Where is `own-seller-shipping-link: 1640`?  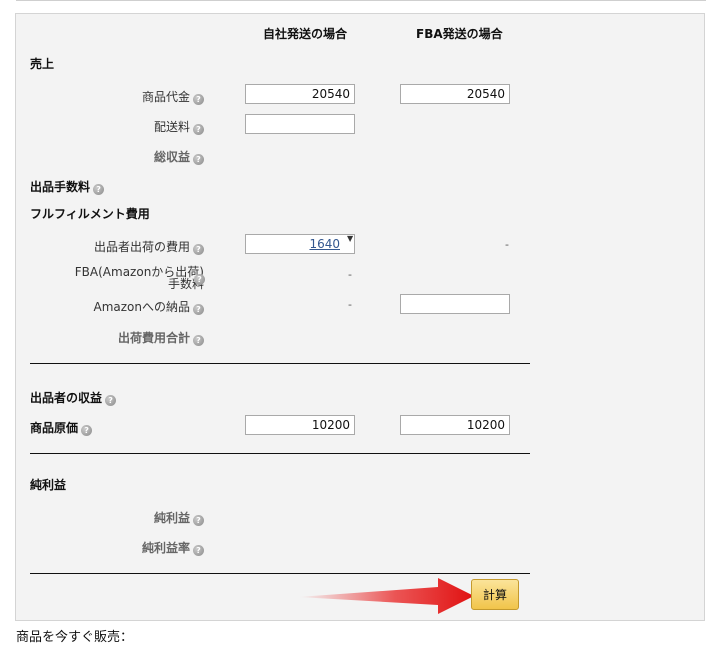 own-seller-shipping-link: 1640 is located at coordinates (324, 244).